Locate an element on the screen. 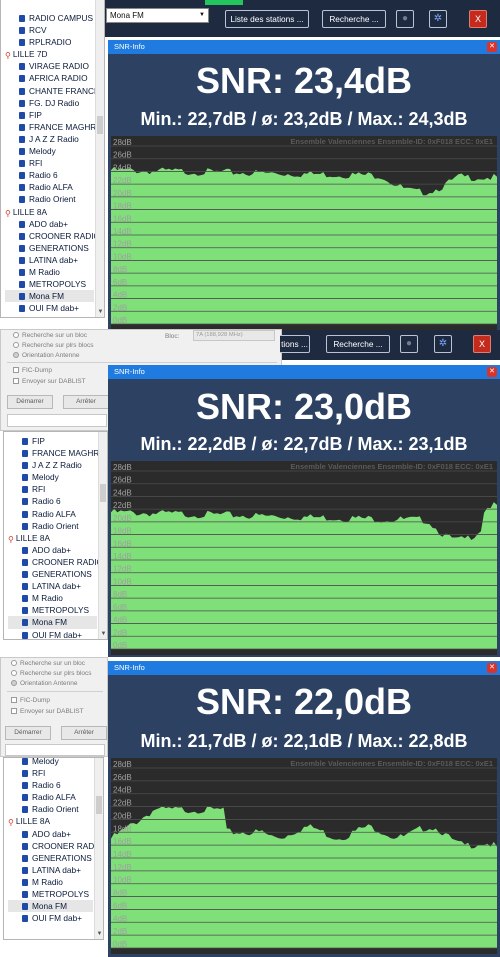  y-tick-label: 20dB is located at coordinates (122, 518).